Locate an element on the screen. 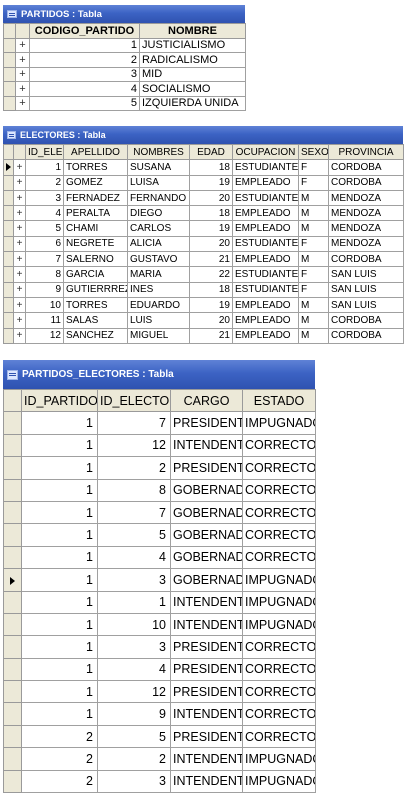  cell-nombre: RADICALISMO is located at coordinates (192, 60).